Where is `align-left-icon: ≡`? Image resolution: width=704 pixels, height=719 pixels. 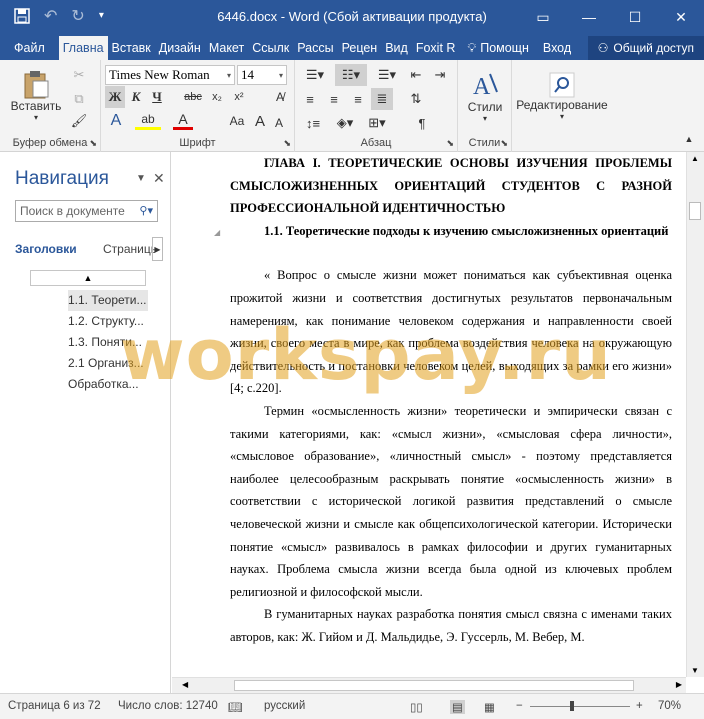
align-left-icon: ≡ is located at coordinates (310, 99).